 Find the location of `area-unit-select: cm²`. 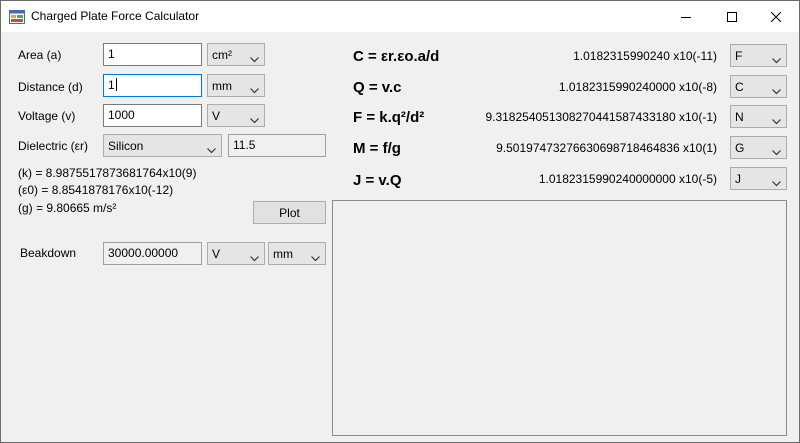

area-unit-select: cm² is located at coordinates (236, 54).